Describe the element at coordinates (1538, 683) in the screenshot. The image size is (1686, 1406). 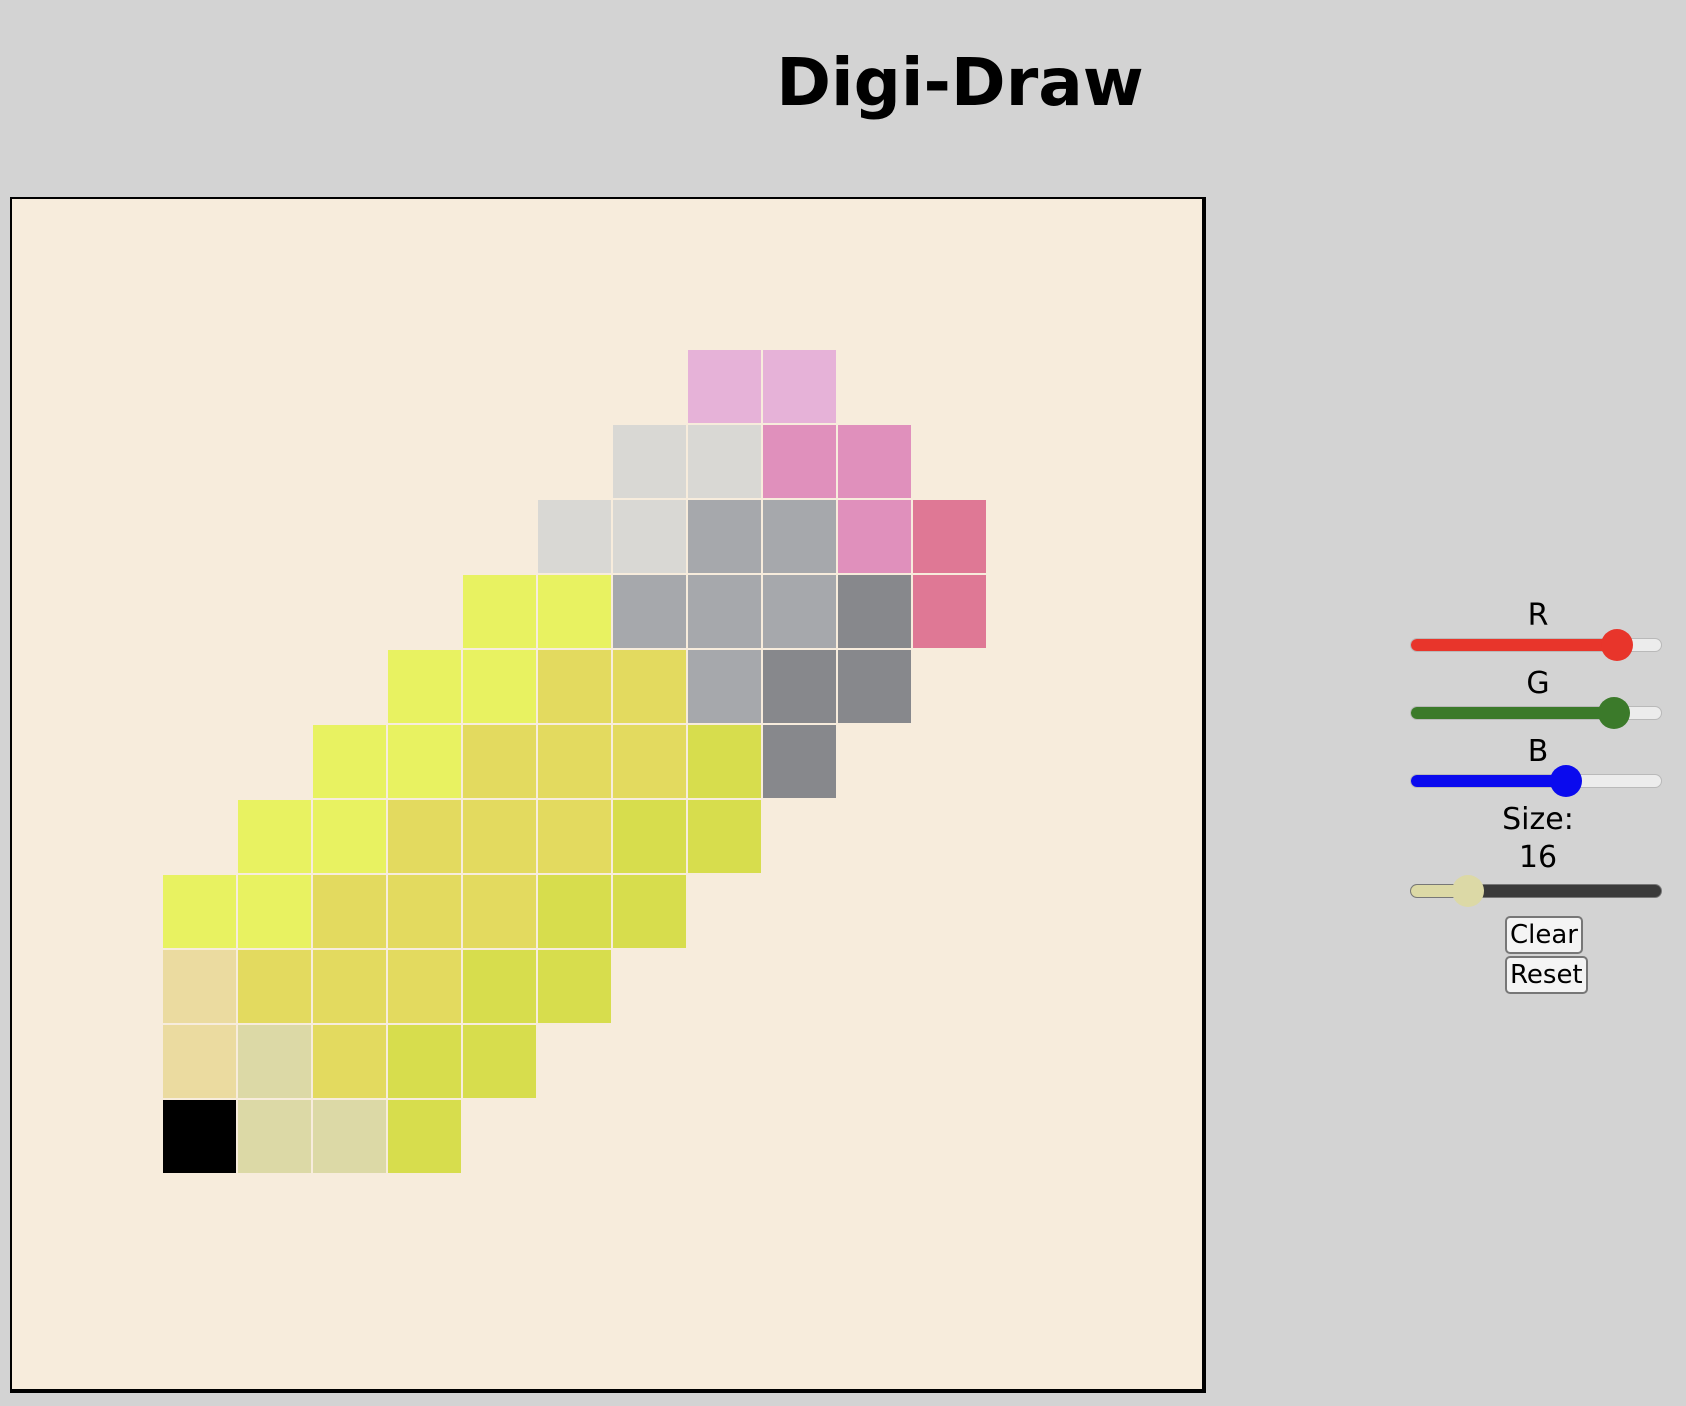
I see `green-slider-label: G` at that location.